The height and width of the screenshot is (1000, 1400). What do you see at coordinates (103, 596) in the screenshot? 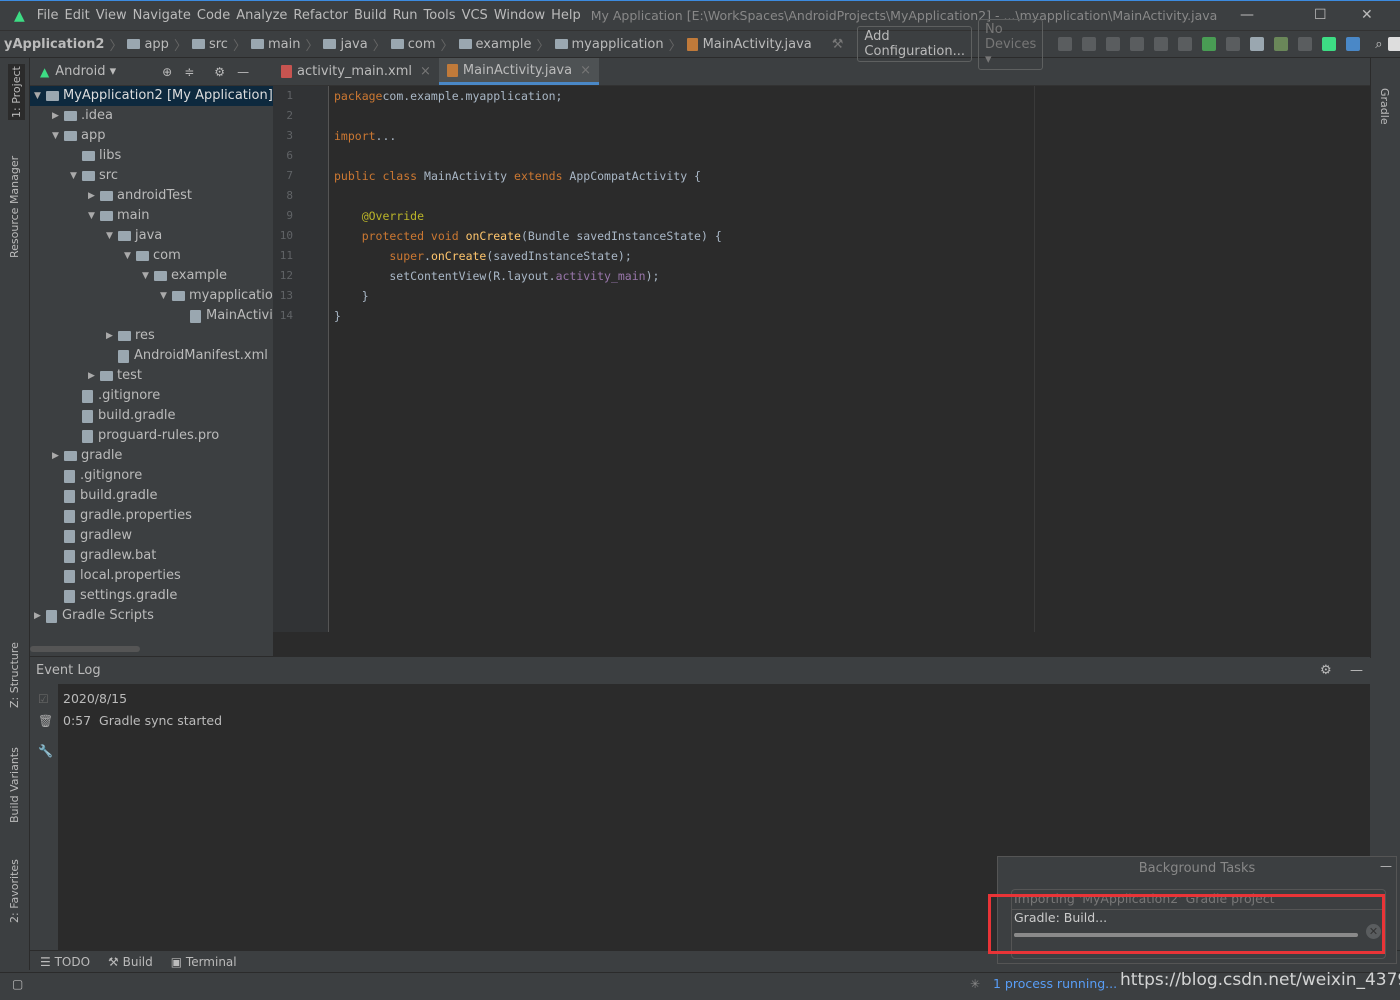
I see `tree-node: settings.gradle` at bounding box center [103, 596].